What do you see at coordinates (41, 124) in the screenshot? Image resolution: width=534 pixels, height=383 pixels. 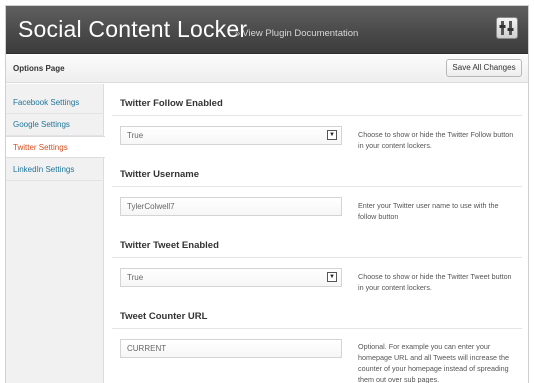 I see `sidebar-item-label: Google Settings` at bounding box center [41, 124].